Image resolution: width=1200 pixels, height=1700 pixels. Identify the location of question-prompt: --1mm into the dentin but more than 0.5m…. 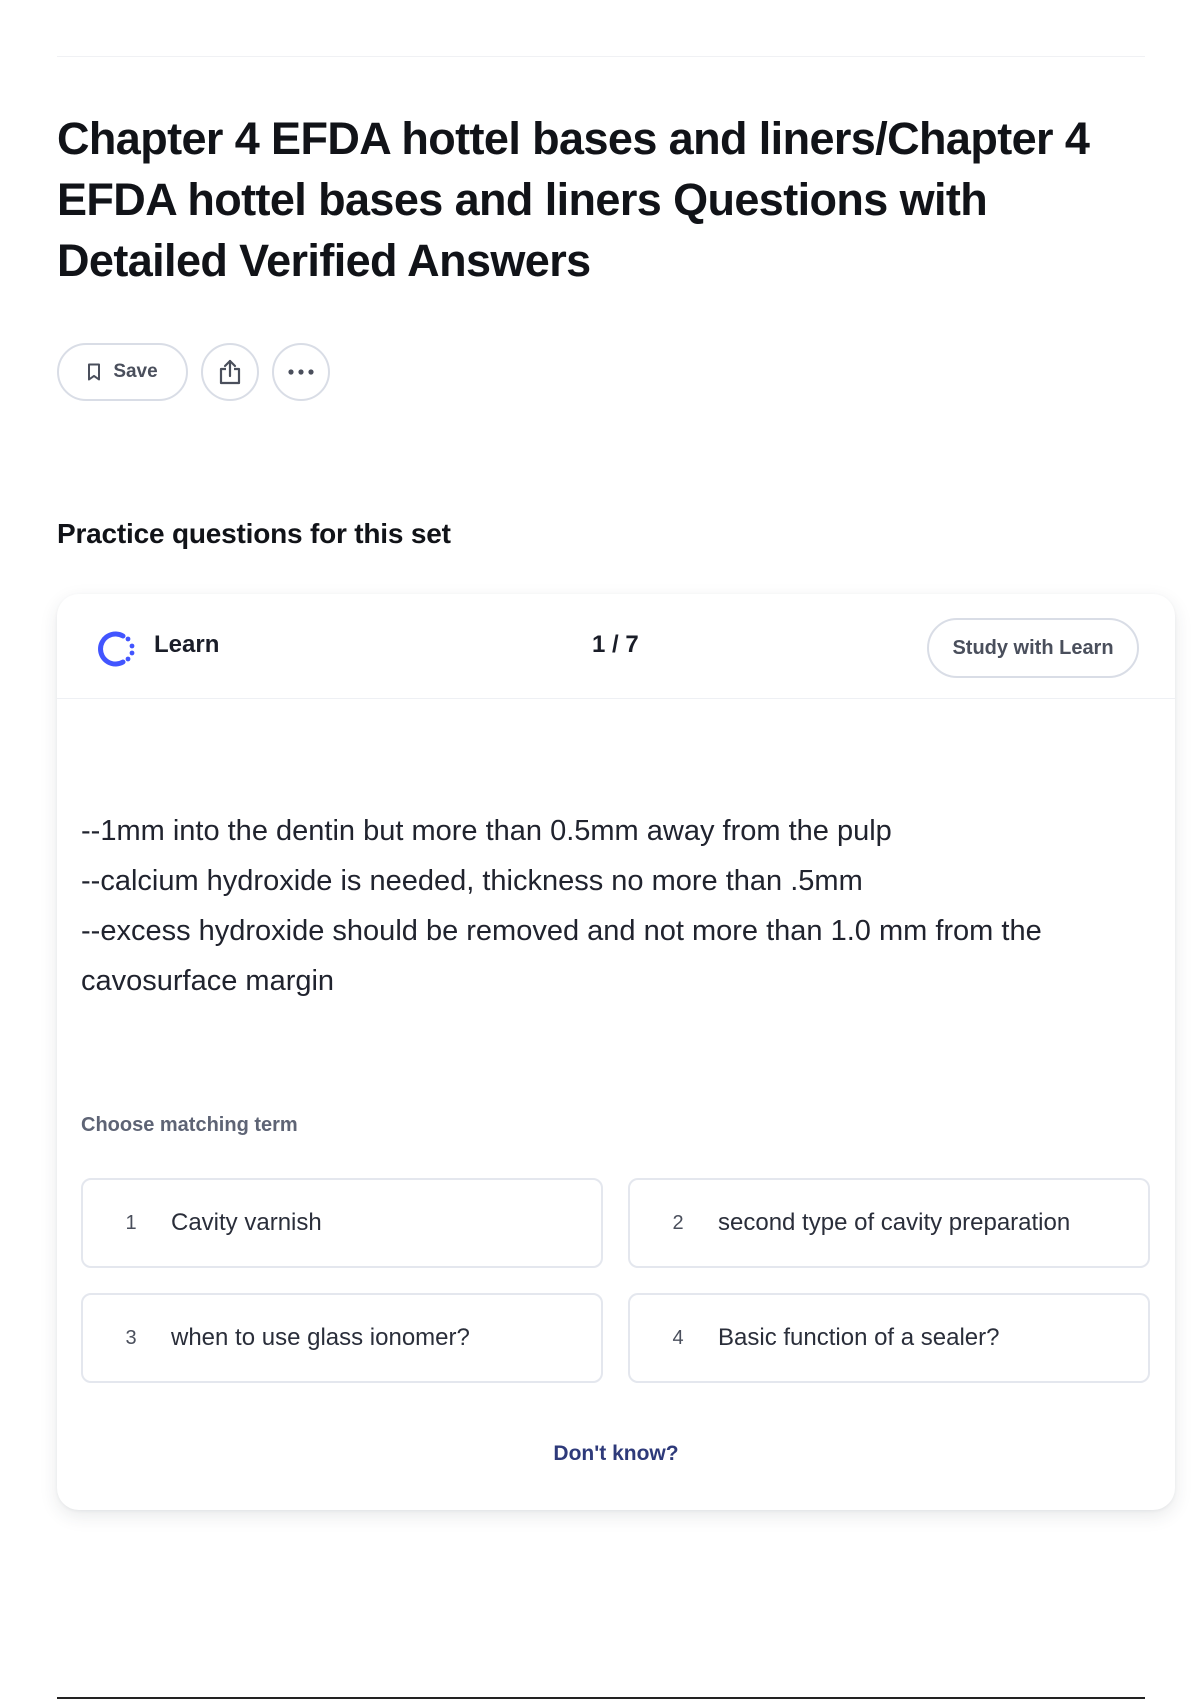
(611, 906).